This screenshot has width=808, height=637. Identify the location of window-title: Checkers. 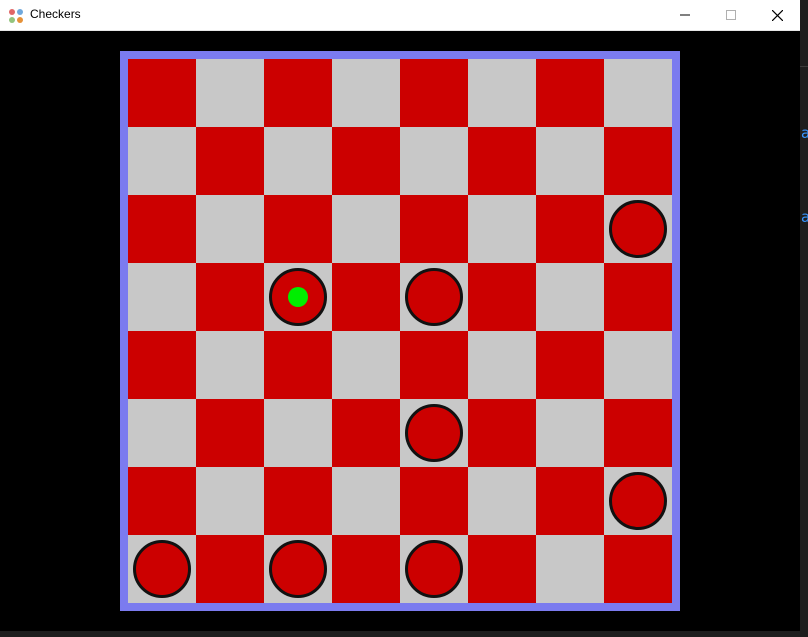
(55, 14).